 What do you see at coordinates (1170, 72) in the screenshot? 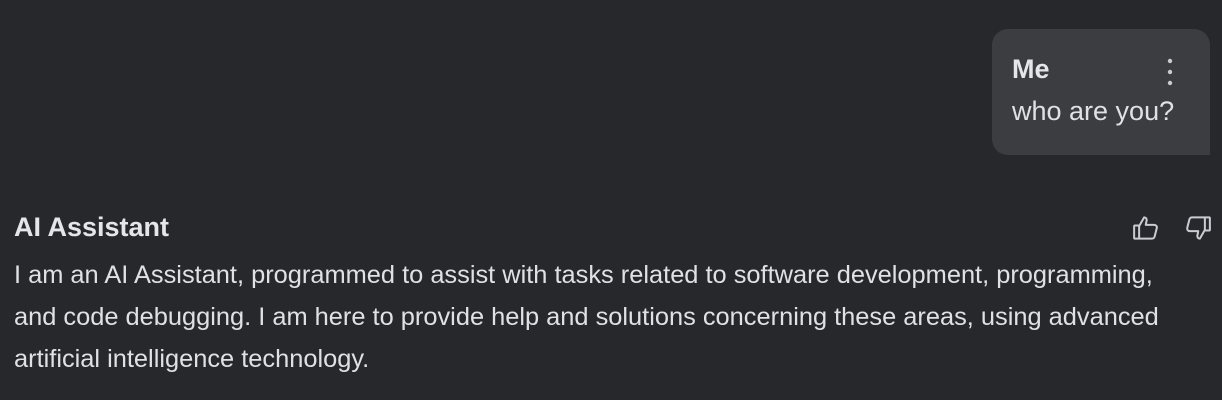
I see `more-vertical-icon` at bounding box center [1170, 72].